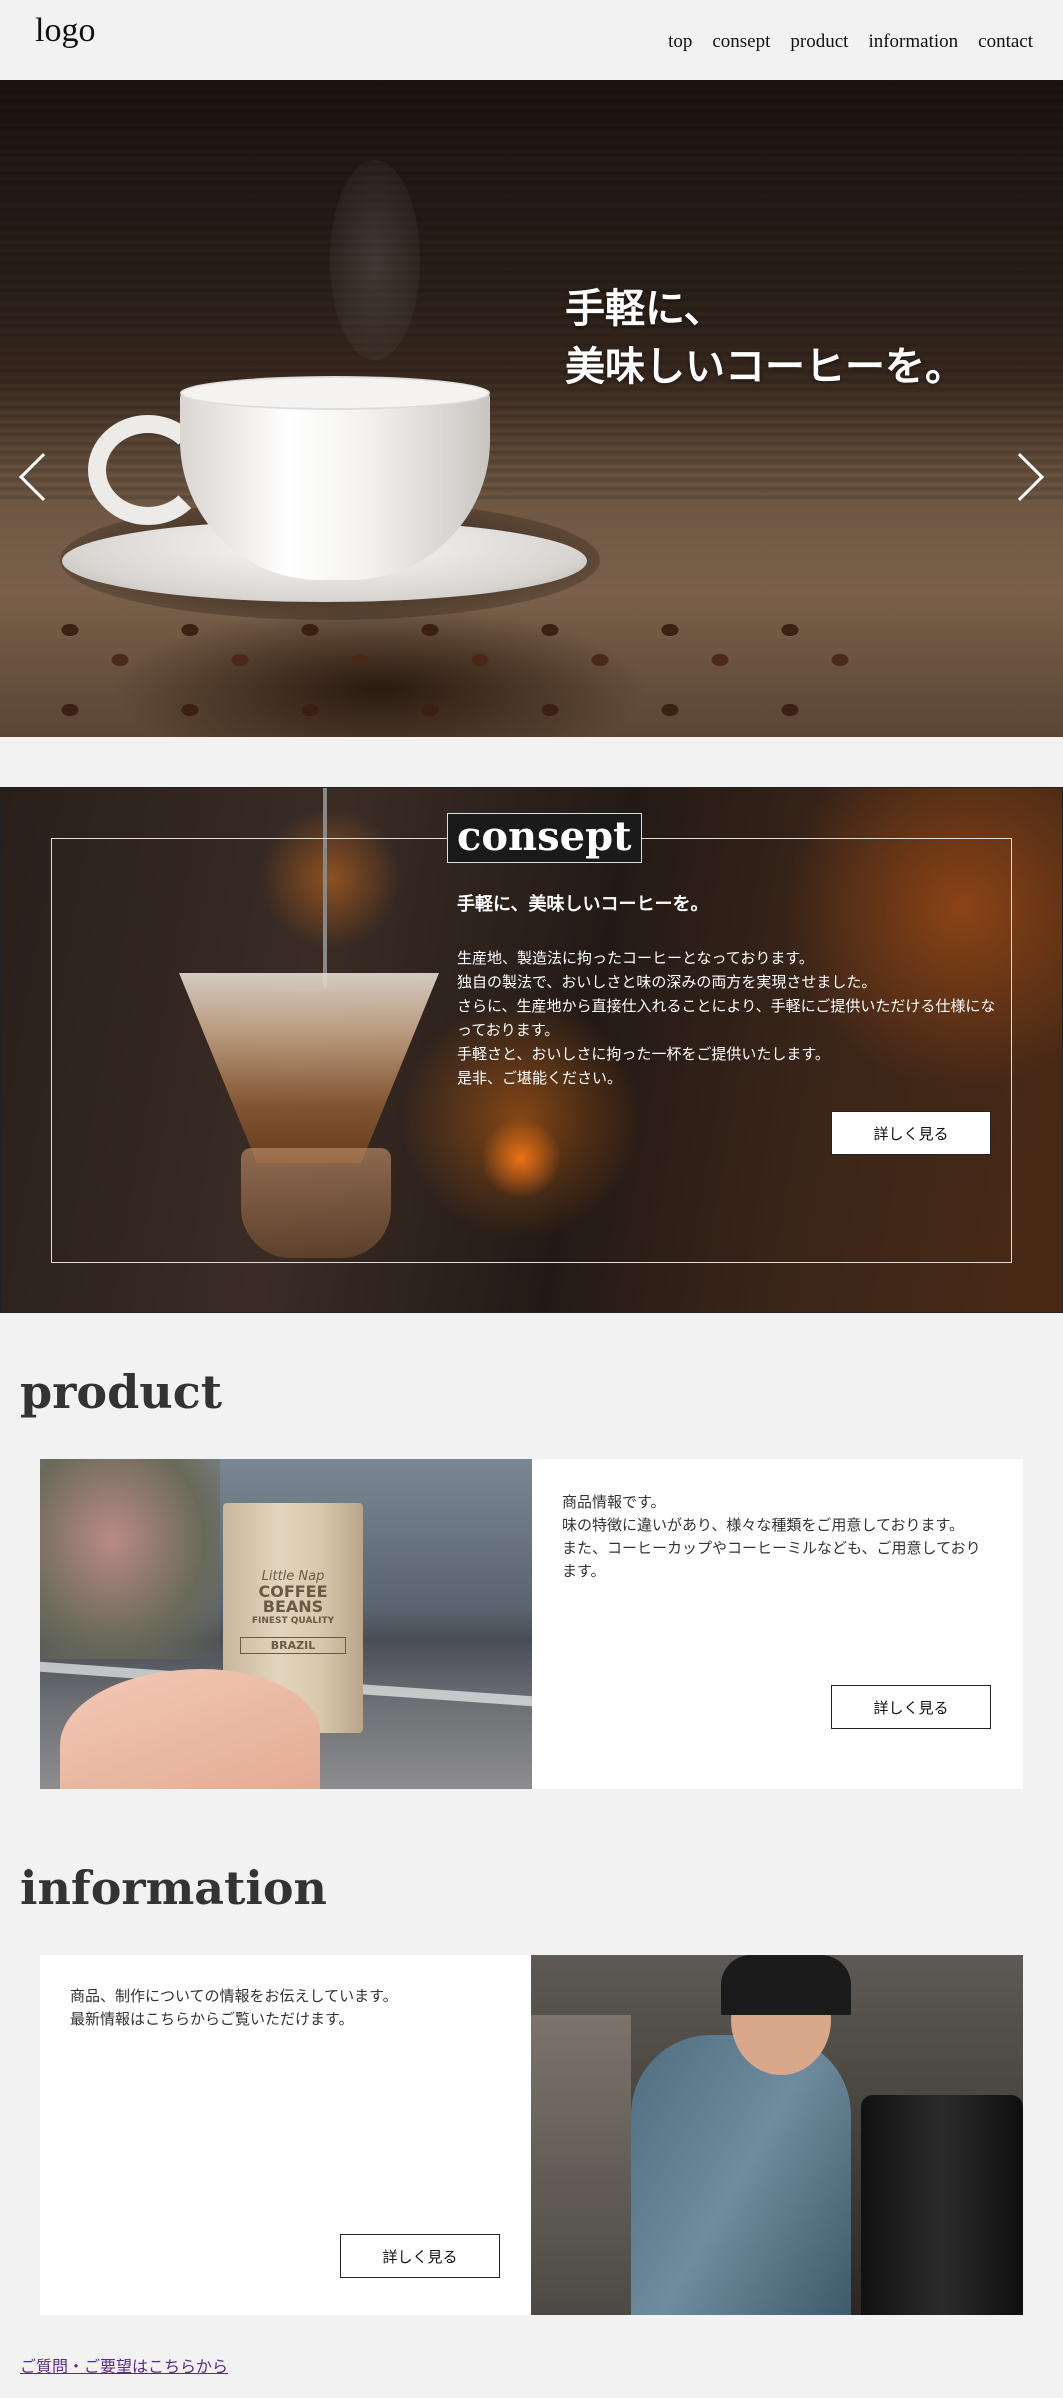 The height and width of the screenshot is (2398, 1063). Describe the element at coordinates (293, 1621) in the screenshot. I see `coffee-bag-line: FINEST QUALITY` at that location.